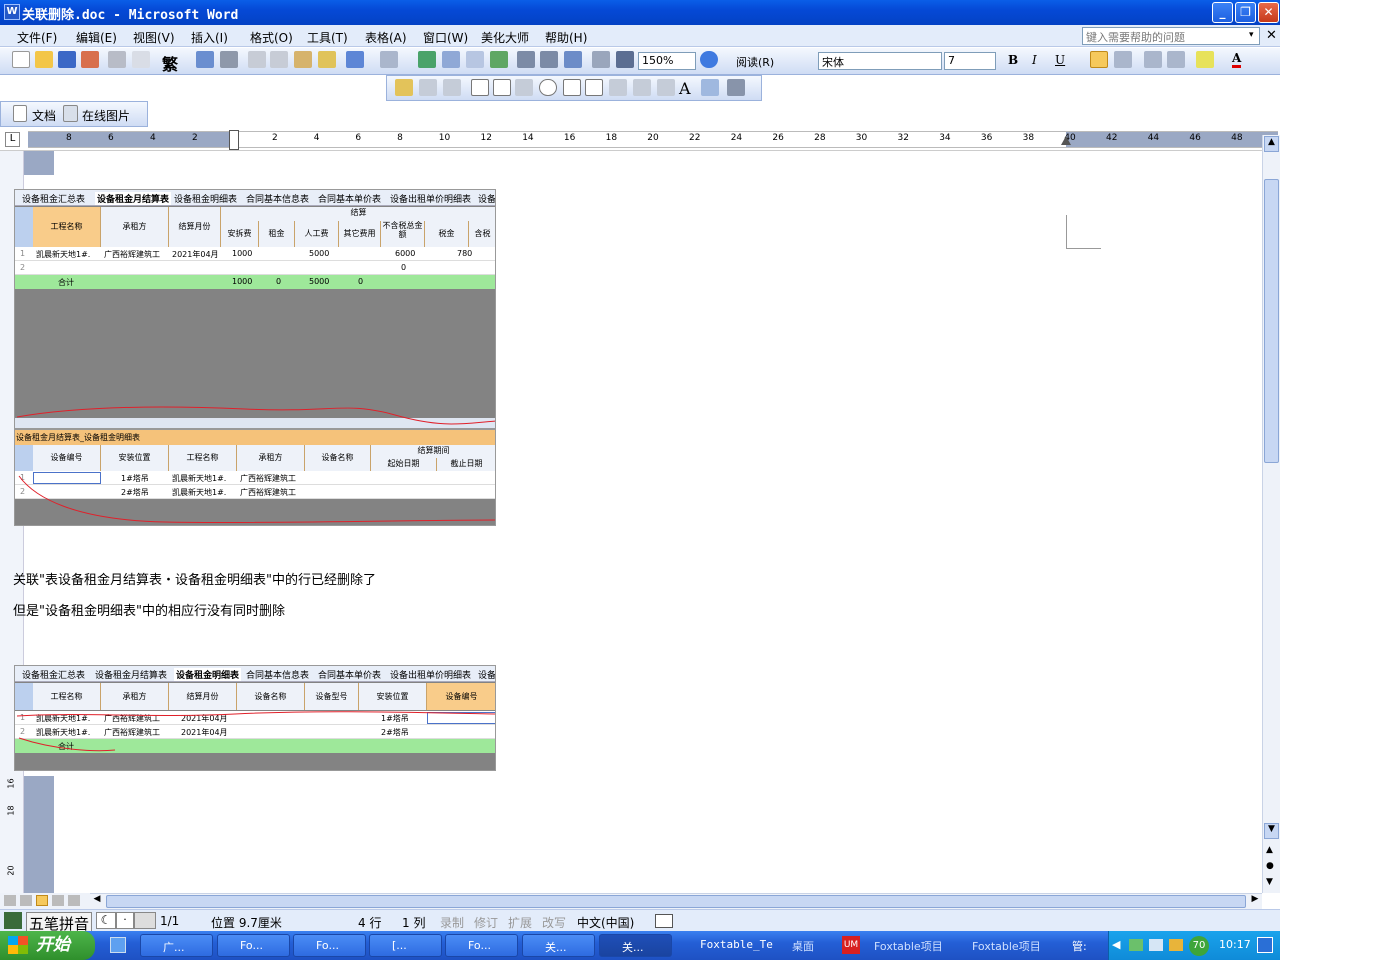  What do you see at coordinates (427, 59) in the screenshot?
I see `hyperlink-icon` at bounding box center [427, 59].